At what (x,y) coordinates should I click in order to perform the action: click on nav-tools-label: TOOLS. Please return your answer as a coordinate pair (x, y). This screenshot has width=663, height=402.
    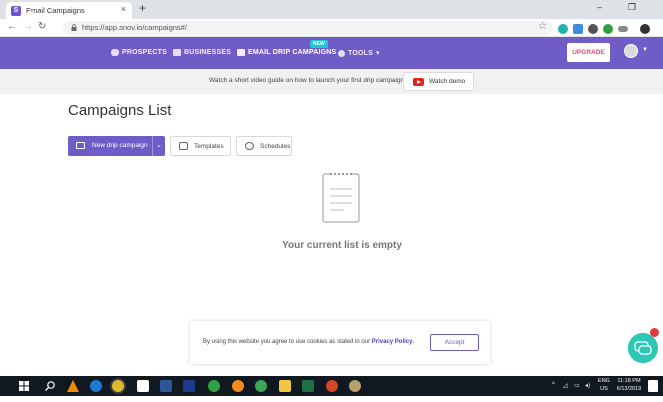
    Looking at the image, I should click on (360, 53).